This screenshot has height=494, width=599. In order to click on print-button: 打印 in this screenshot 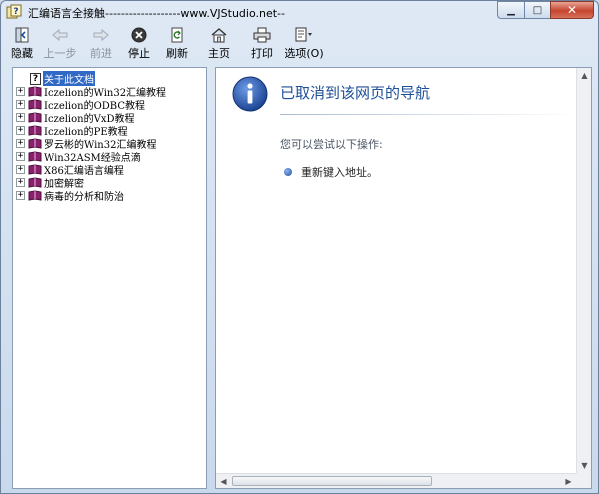, I will do `click(262, 43)`.